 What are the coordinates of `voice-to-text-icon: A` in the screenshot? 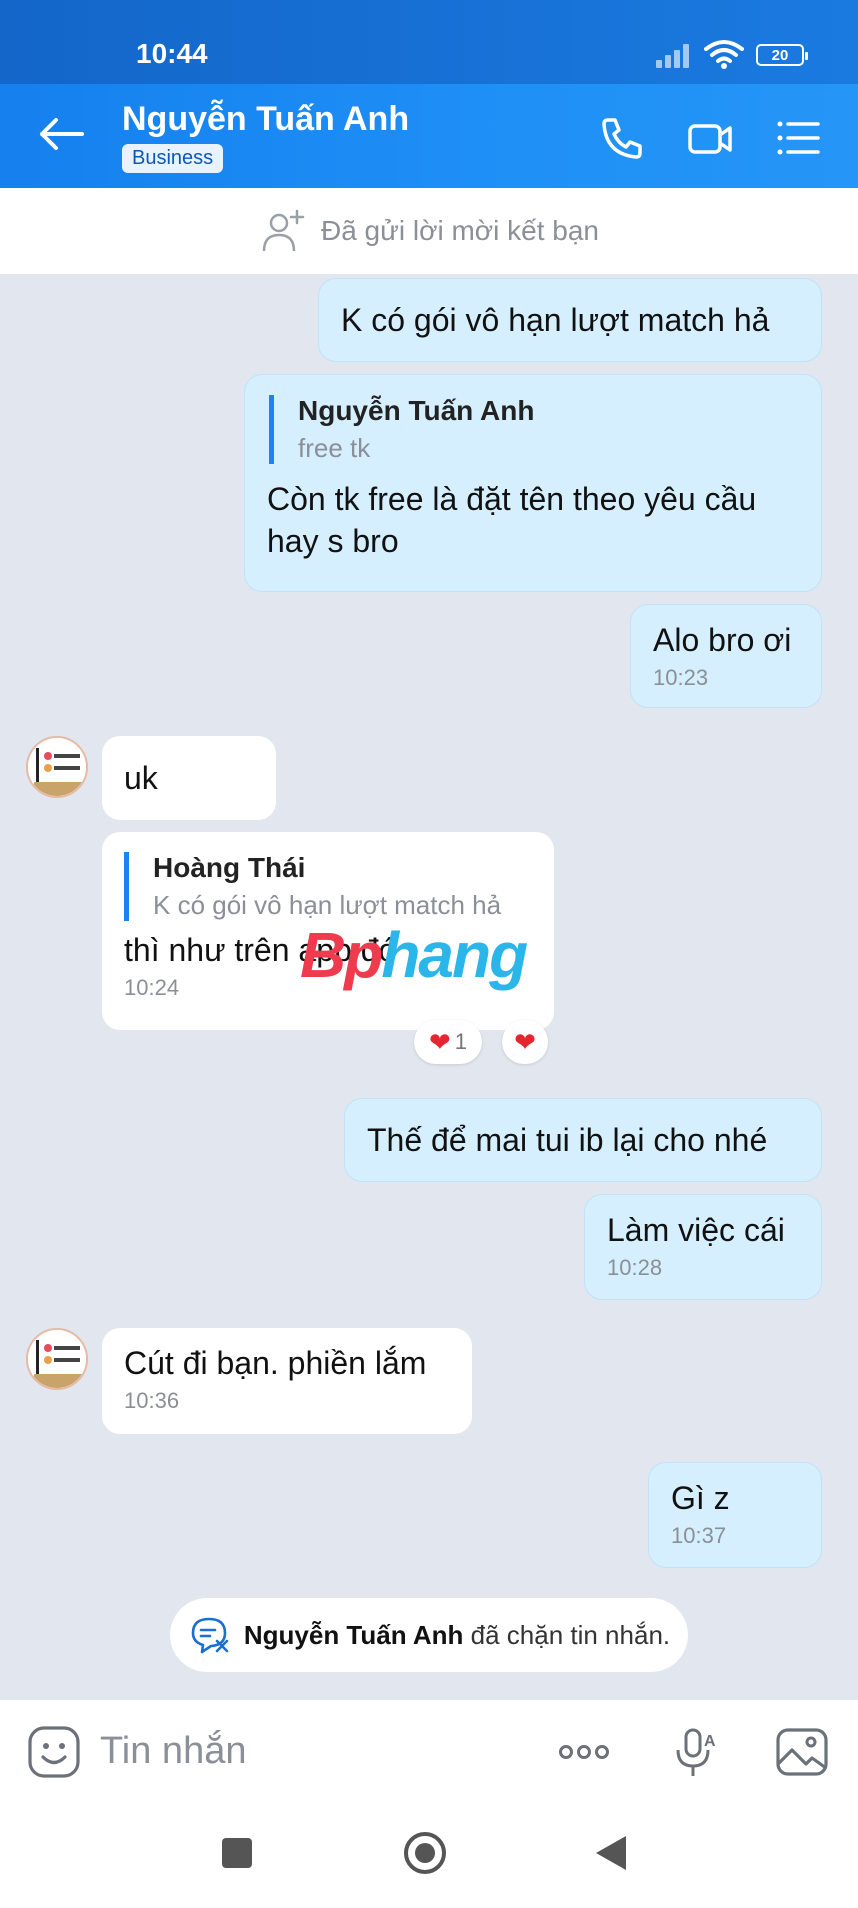 It's located at (696, 1752).